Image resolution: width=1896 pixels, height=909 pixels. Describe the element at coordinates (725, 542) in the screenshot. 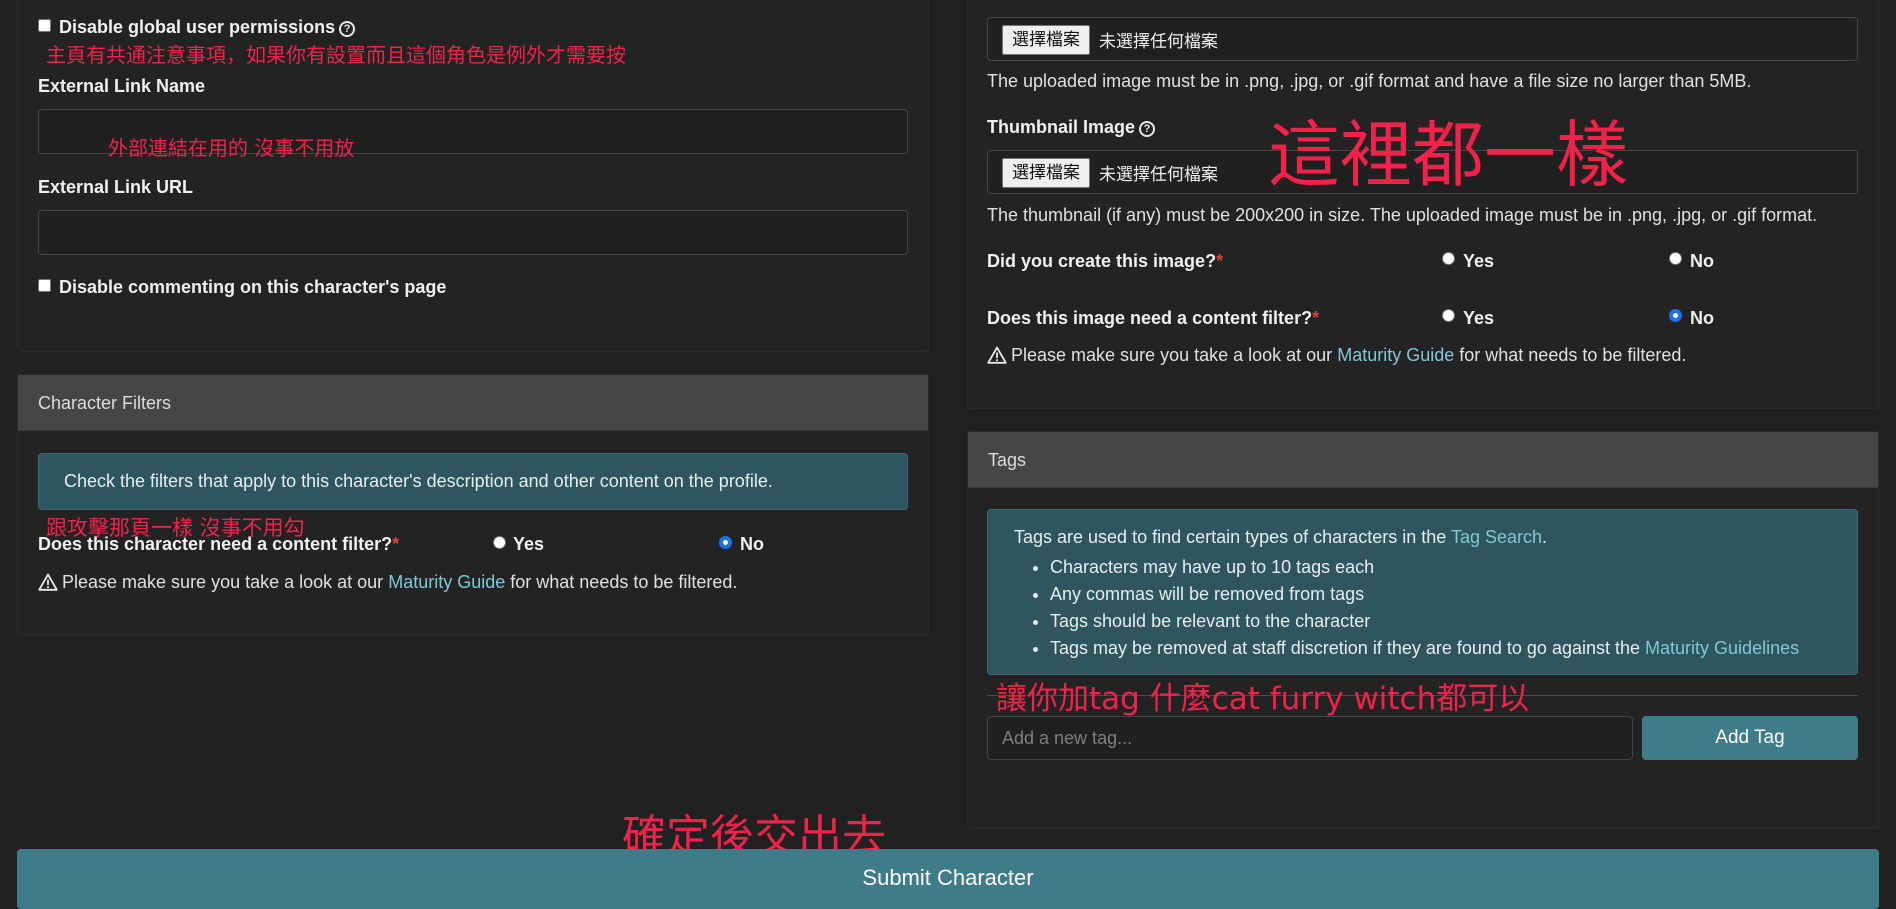

I see `character-filter-no-radio` at that location.